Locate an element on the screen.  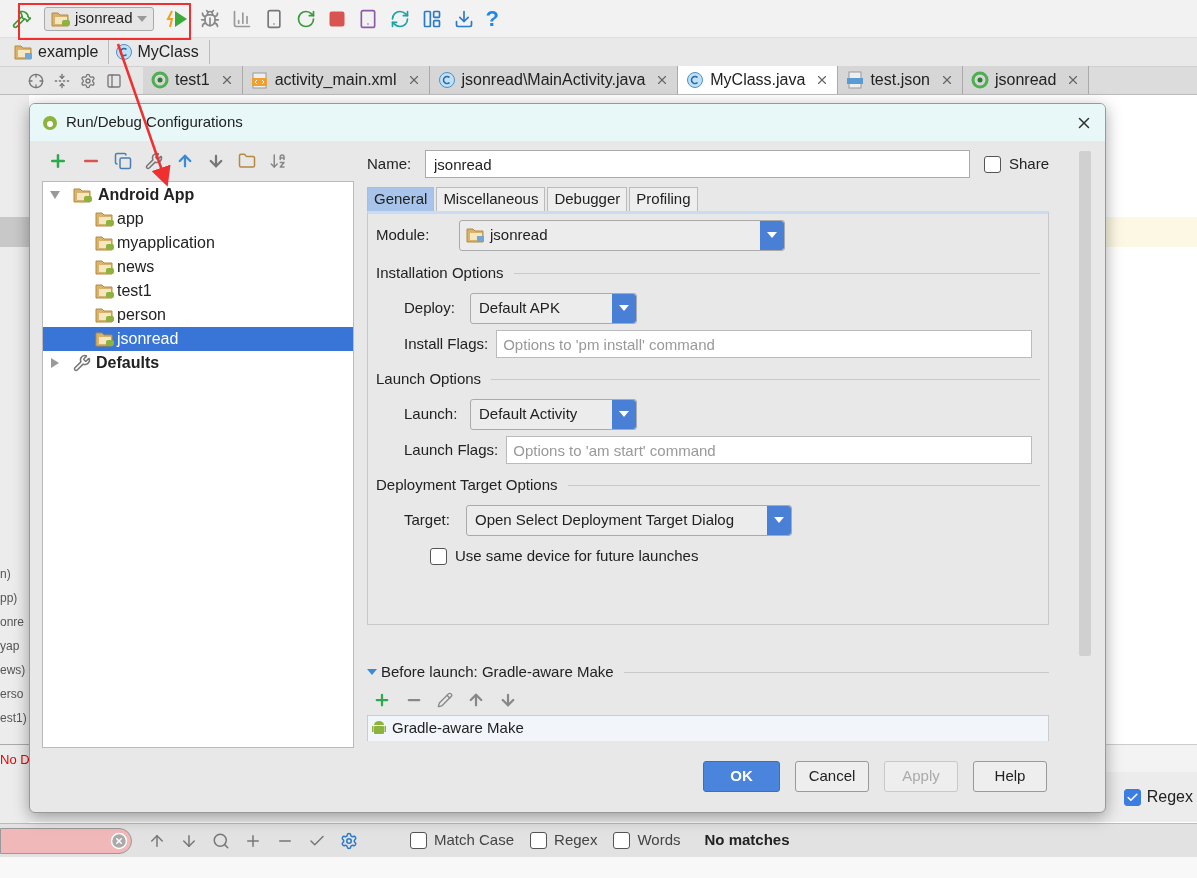
dialog-button: Cancel is located at coordinates (832, 776).